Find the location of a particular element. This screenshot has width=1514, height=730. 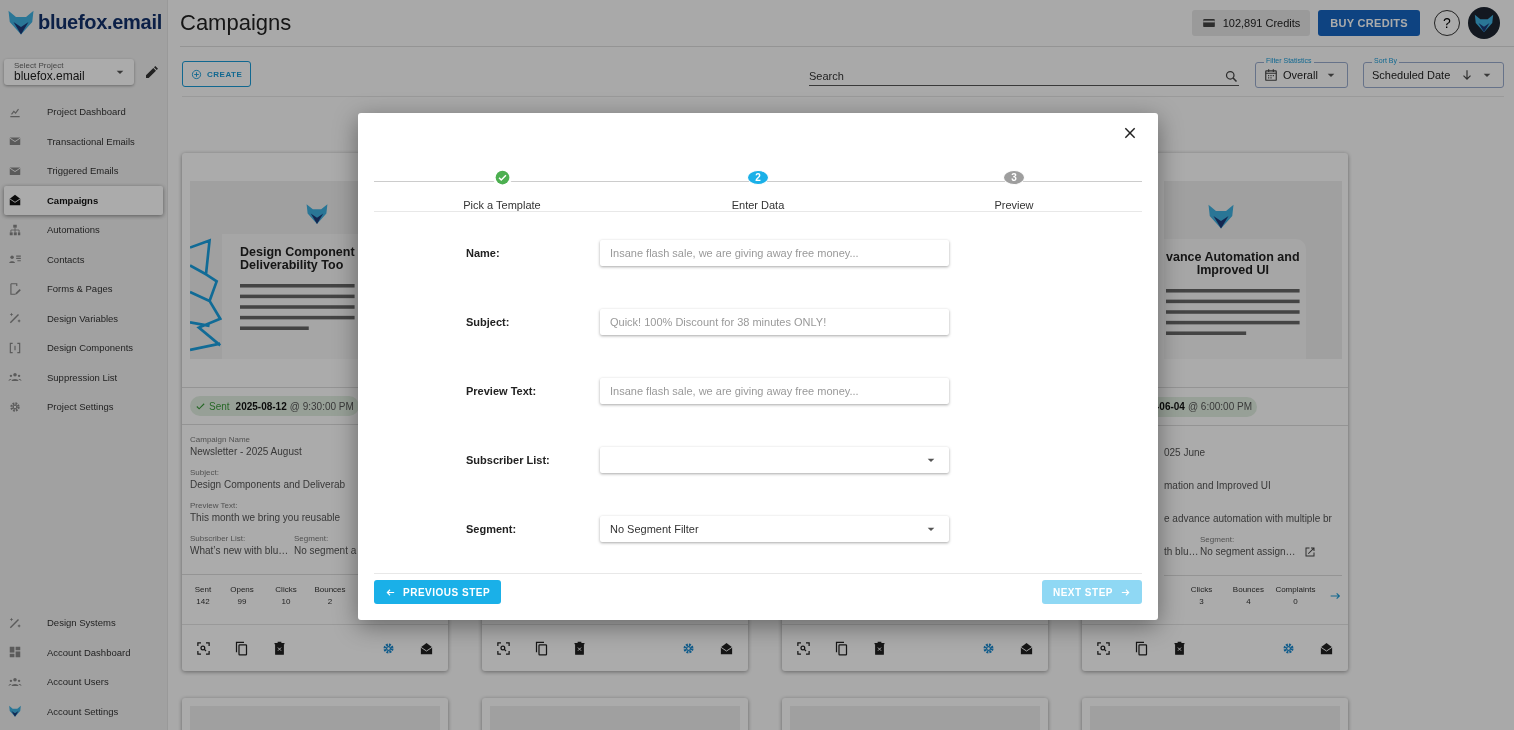

step-label: Pick a Template is located at coordinates (502, 205).